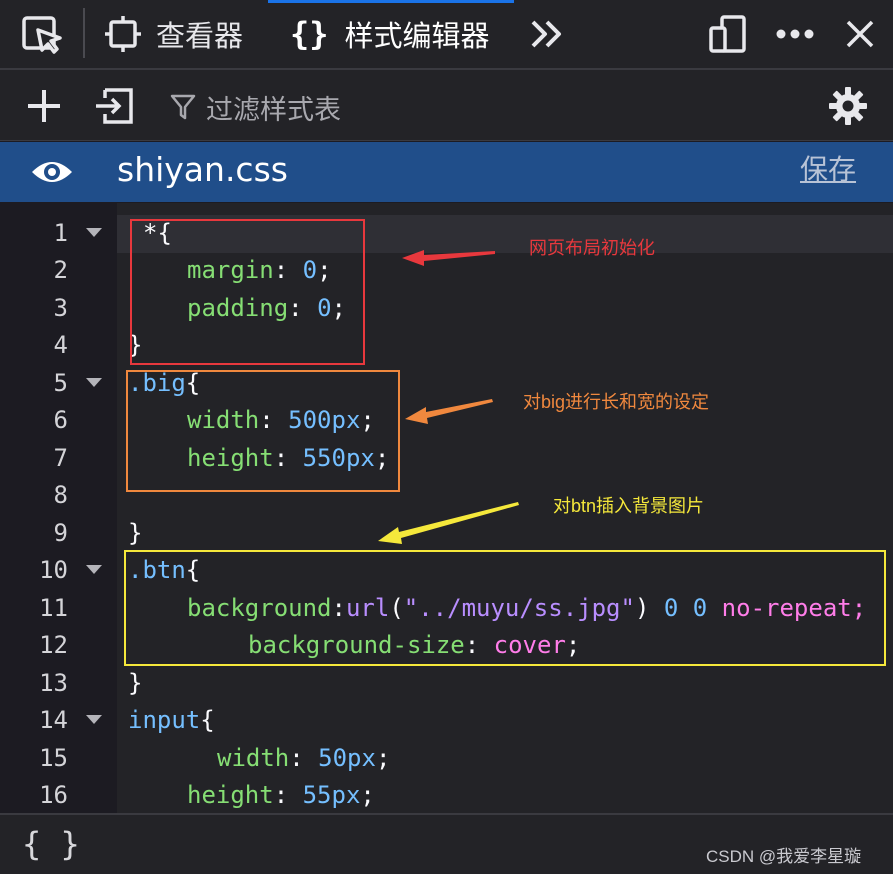 This screenshot has height=874, width=893. Describe the element at coordinates (273, 107) in the screenshot. I see `filter-stylesheets-input: 过滤样式表` at that location.